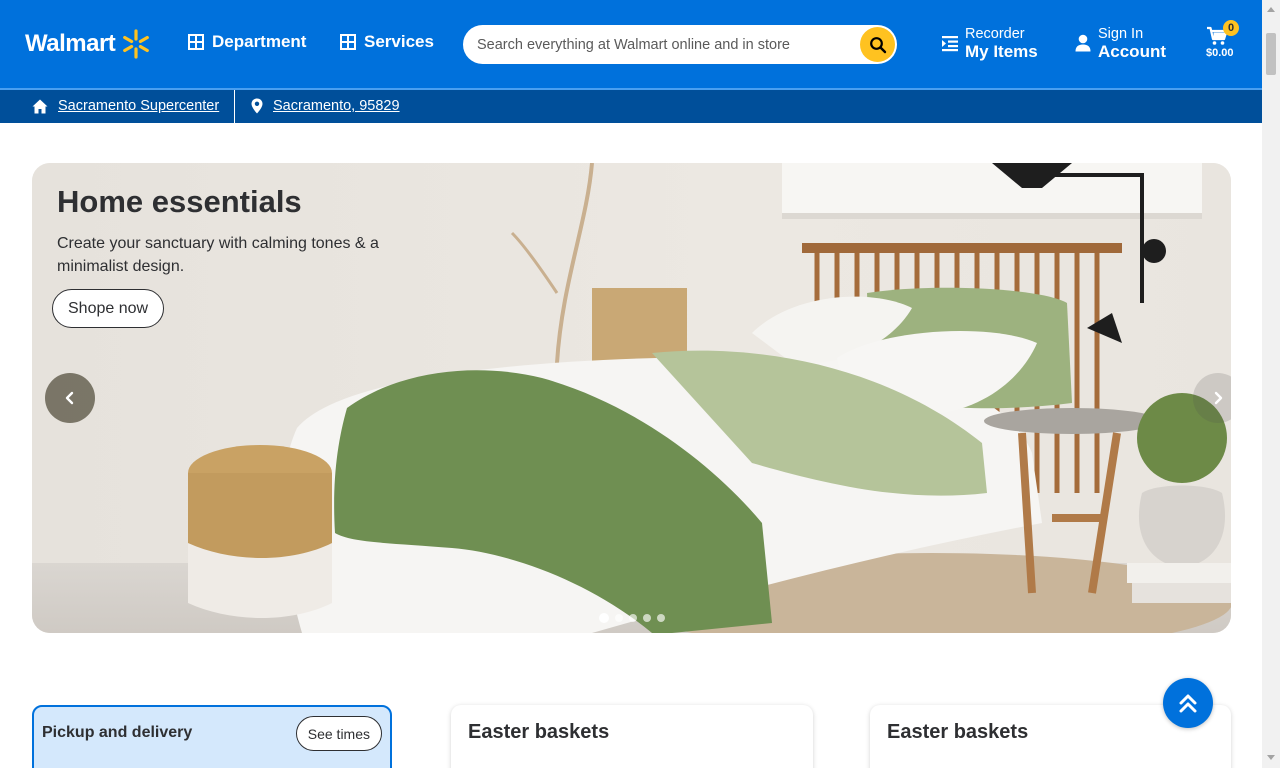 This screenshot has height=768, width=1280. Describe the element at coordinates (662, 44) in the screenshot. I see `search-input` at that location.